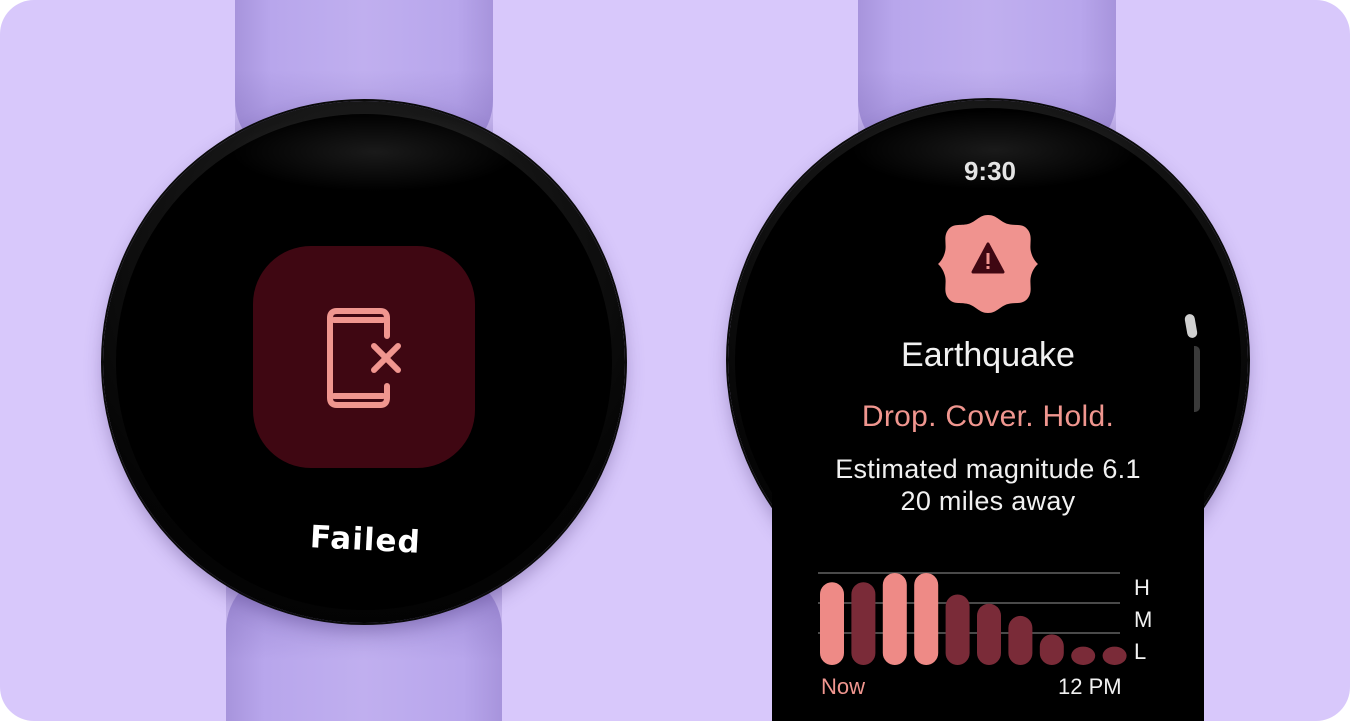 This screenshot has width=1350, height=721. I want to click on status-label: Failed, so click(365, 540).